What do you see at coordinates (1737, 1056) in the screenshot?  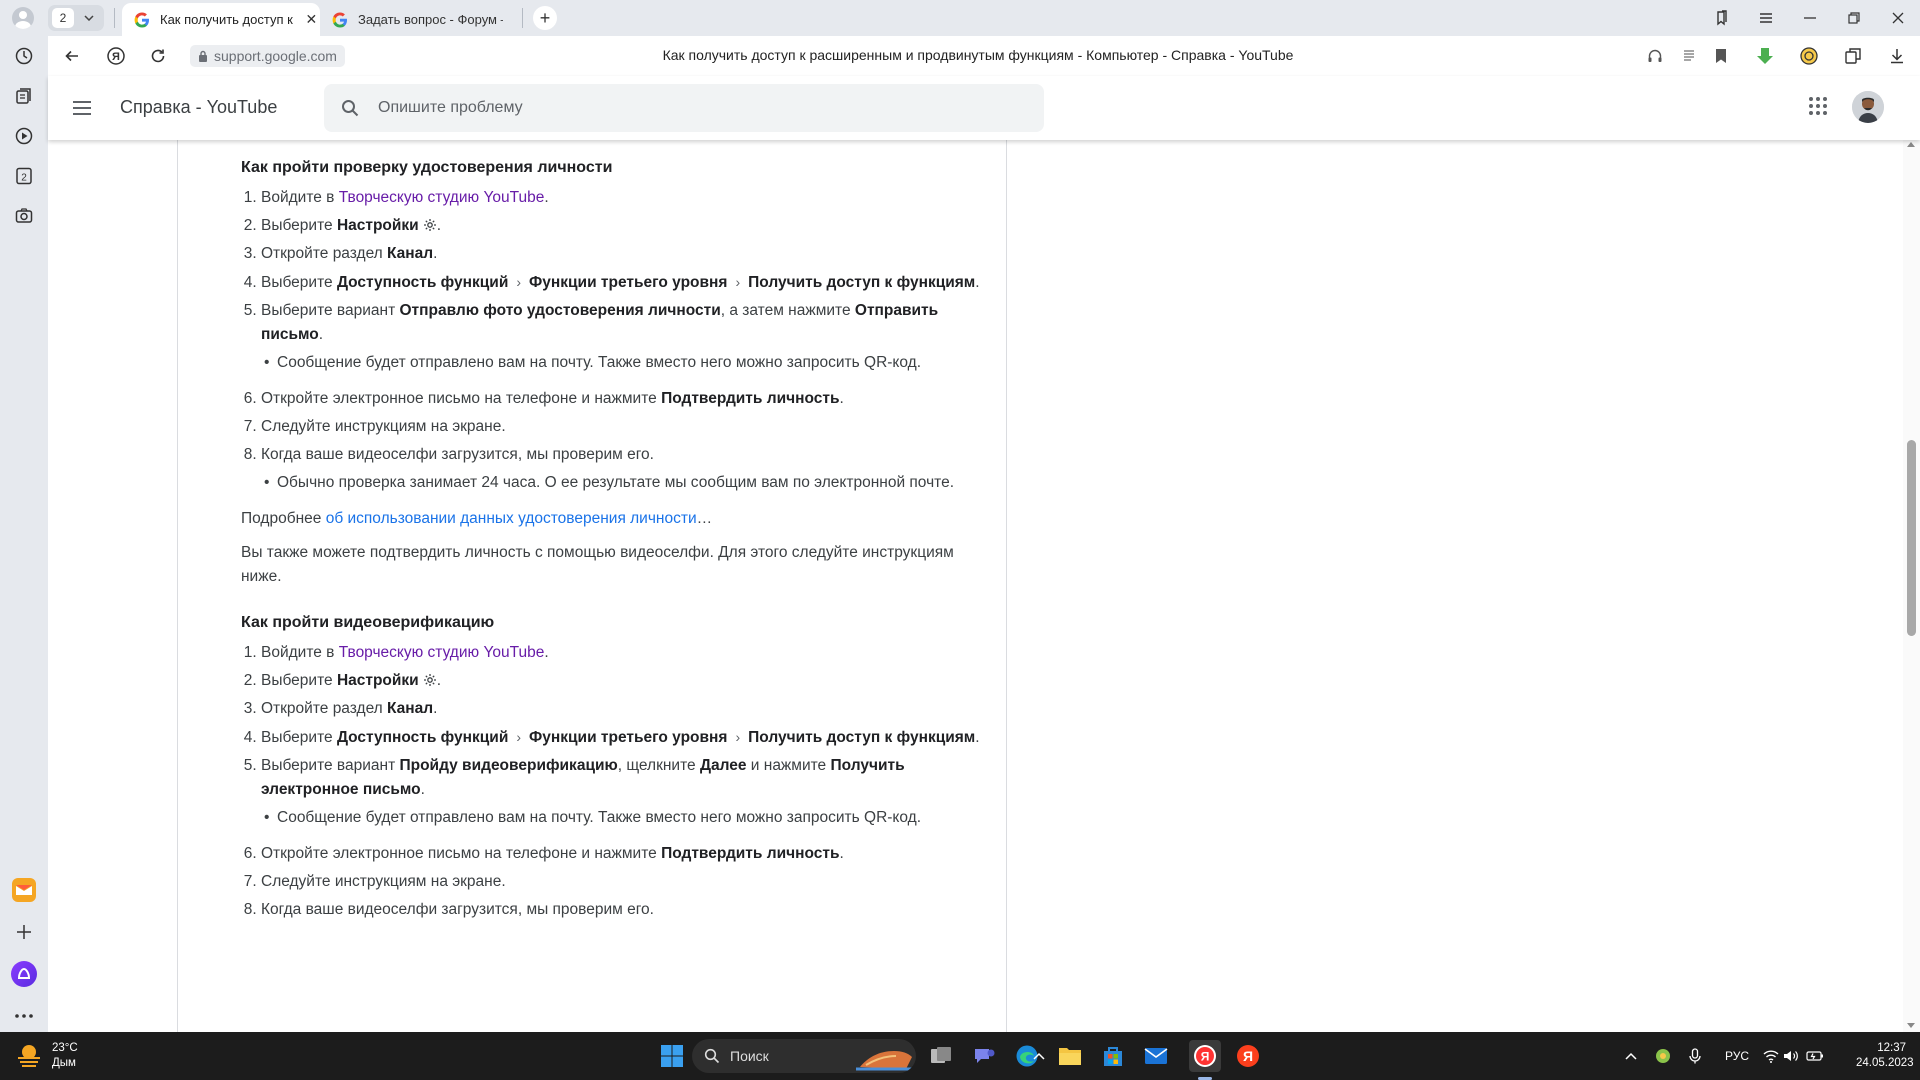 I see `language-indicator: РУС` at bounding box center [1737, 1056].